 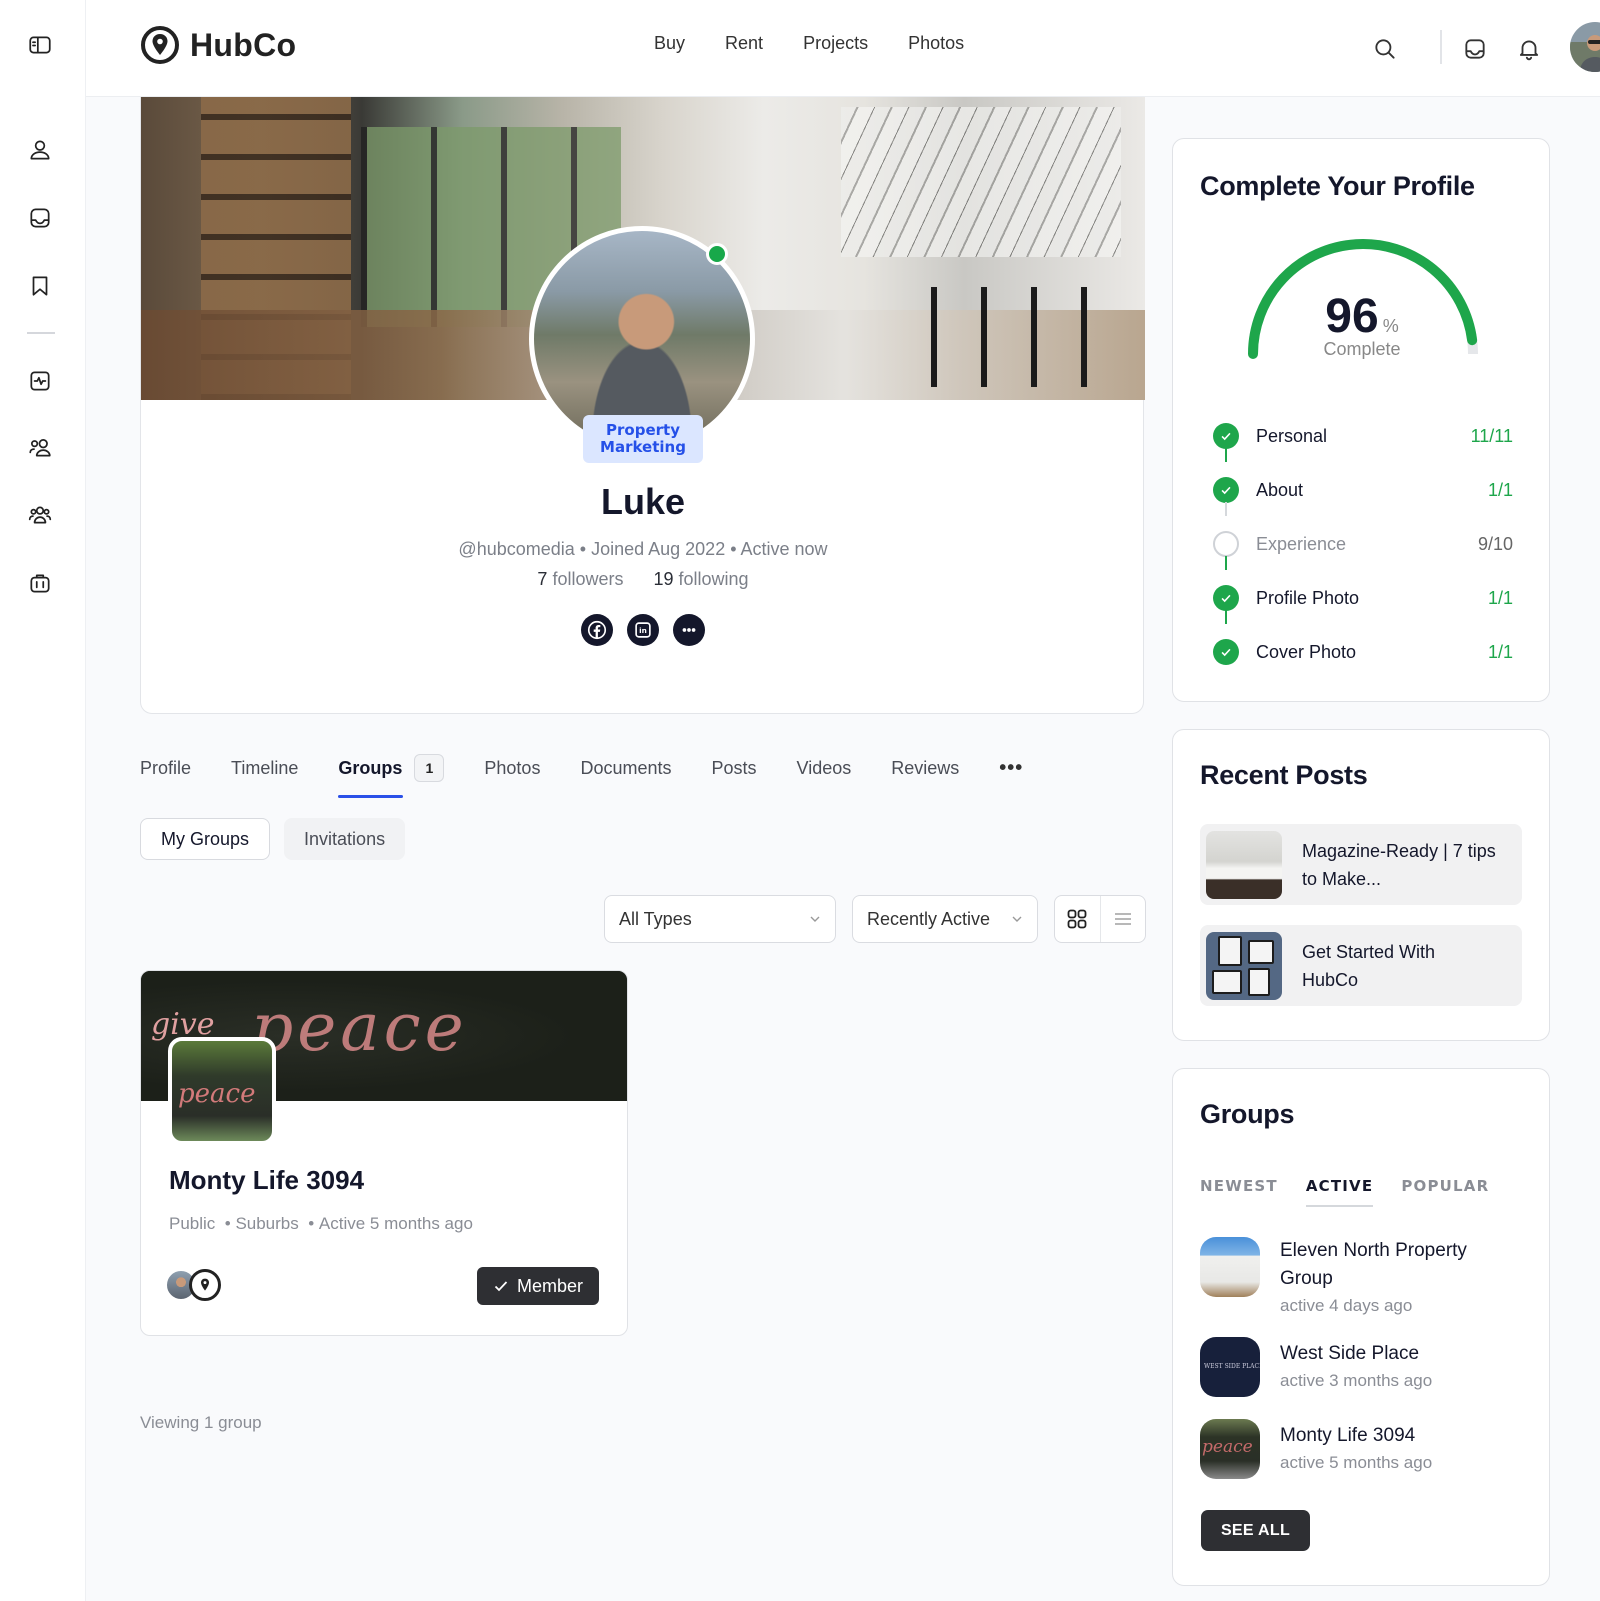 I want to click on post-title-line: Get Started With, so click(x=1369, y=951).